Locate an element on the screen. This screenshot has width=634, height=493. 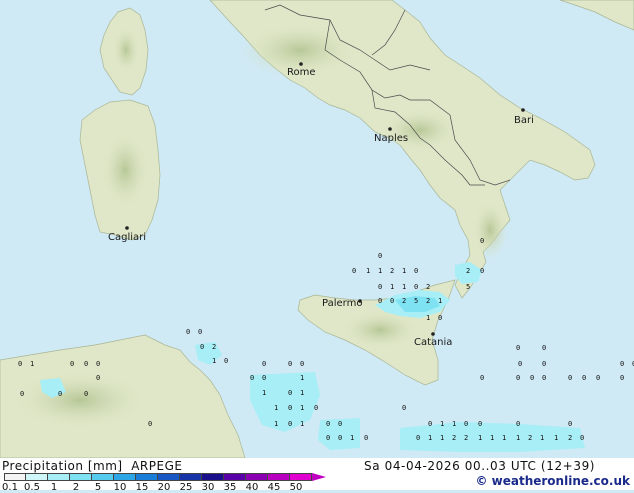
legend-title-row: Precipitation [mm] ARPEGE is located at coordinates (92, 466).